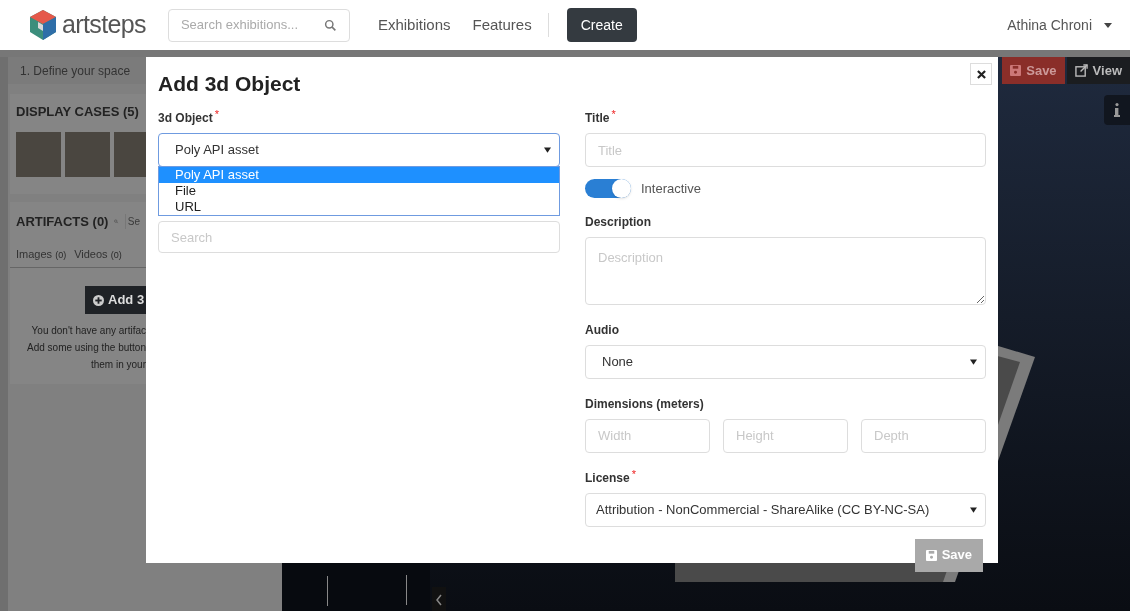  What do you see at coordinates (607, 478) in the screenshot?
I see `field-label: License` at bounding box center [607, 478].